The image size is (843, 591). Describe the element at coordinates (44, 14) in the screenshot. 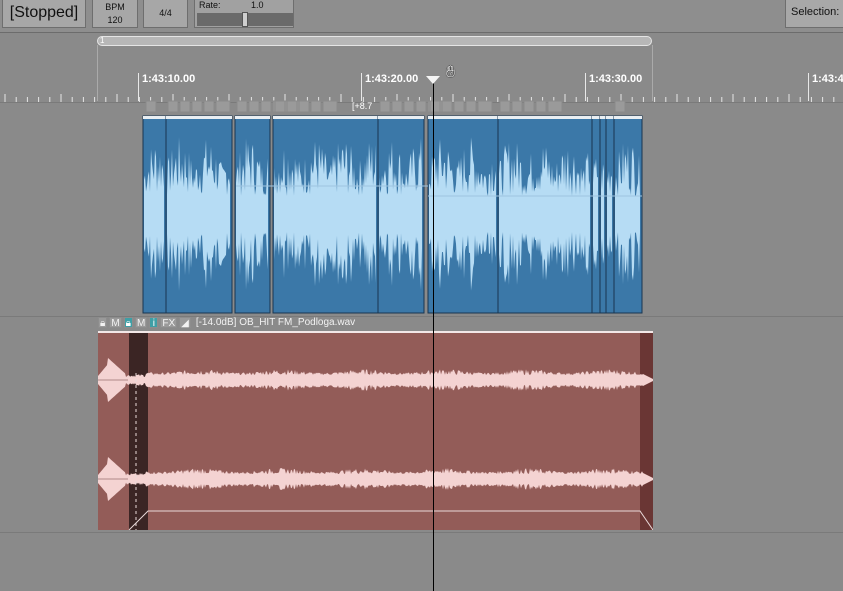

I see `transport-state: [Stopped]` at that location.